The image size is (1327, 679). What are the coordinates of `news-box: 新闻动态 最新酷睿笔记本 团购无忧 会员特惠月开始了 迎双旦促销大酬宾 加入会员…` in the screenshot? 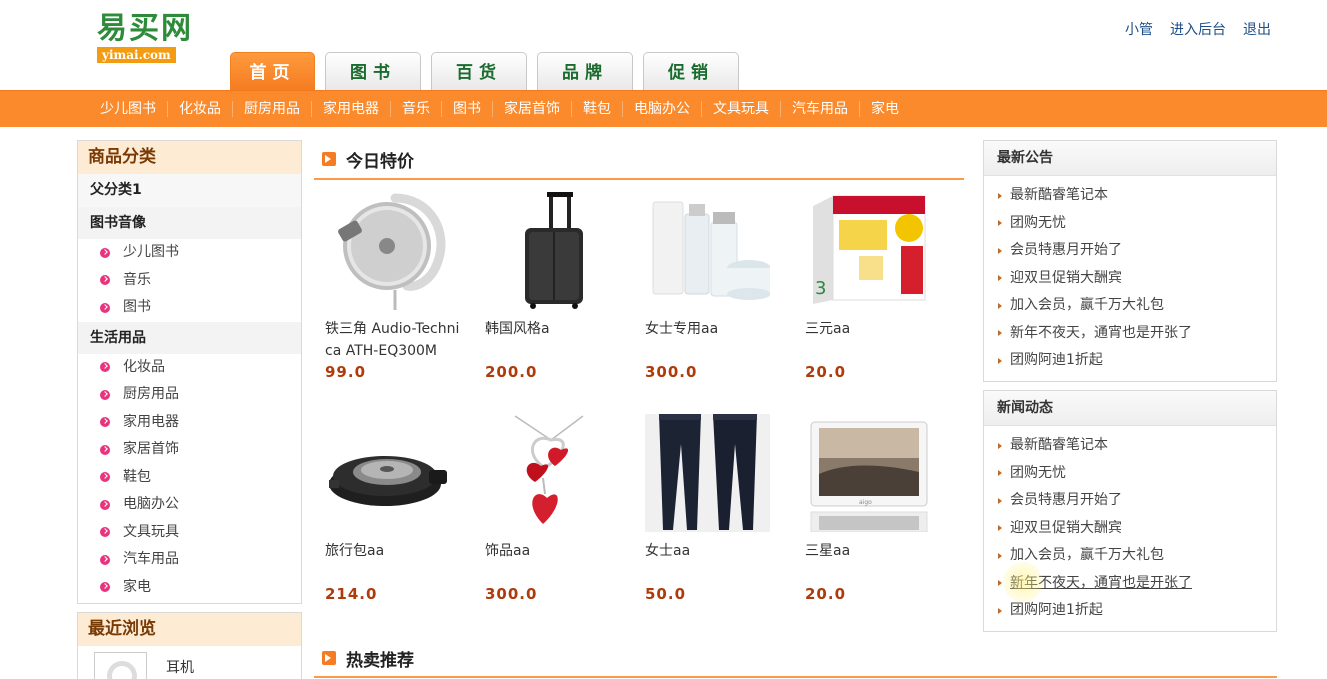 It's located at (1130, 511).